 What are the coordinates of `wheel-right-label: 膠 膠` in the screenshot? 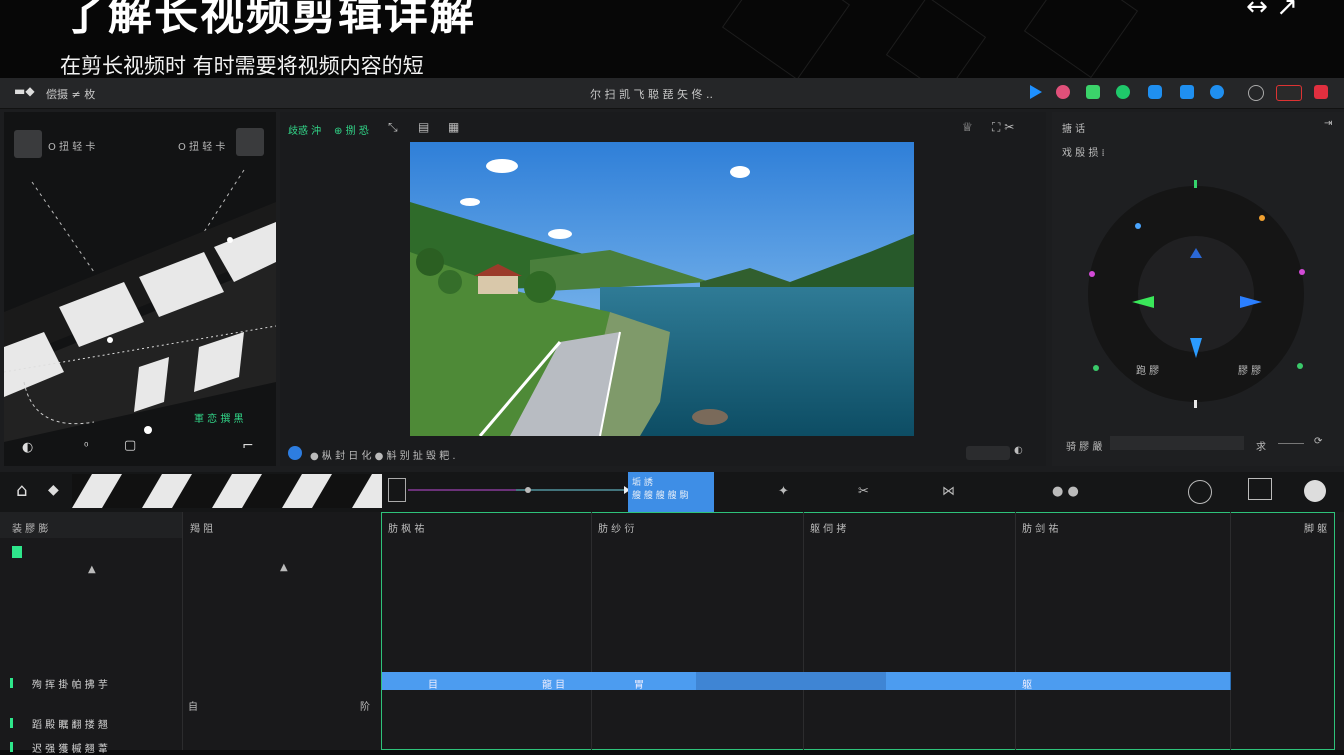 It's located at (1250, 371).